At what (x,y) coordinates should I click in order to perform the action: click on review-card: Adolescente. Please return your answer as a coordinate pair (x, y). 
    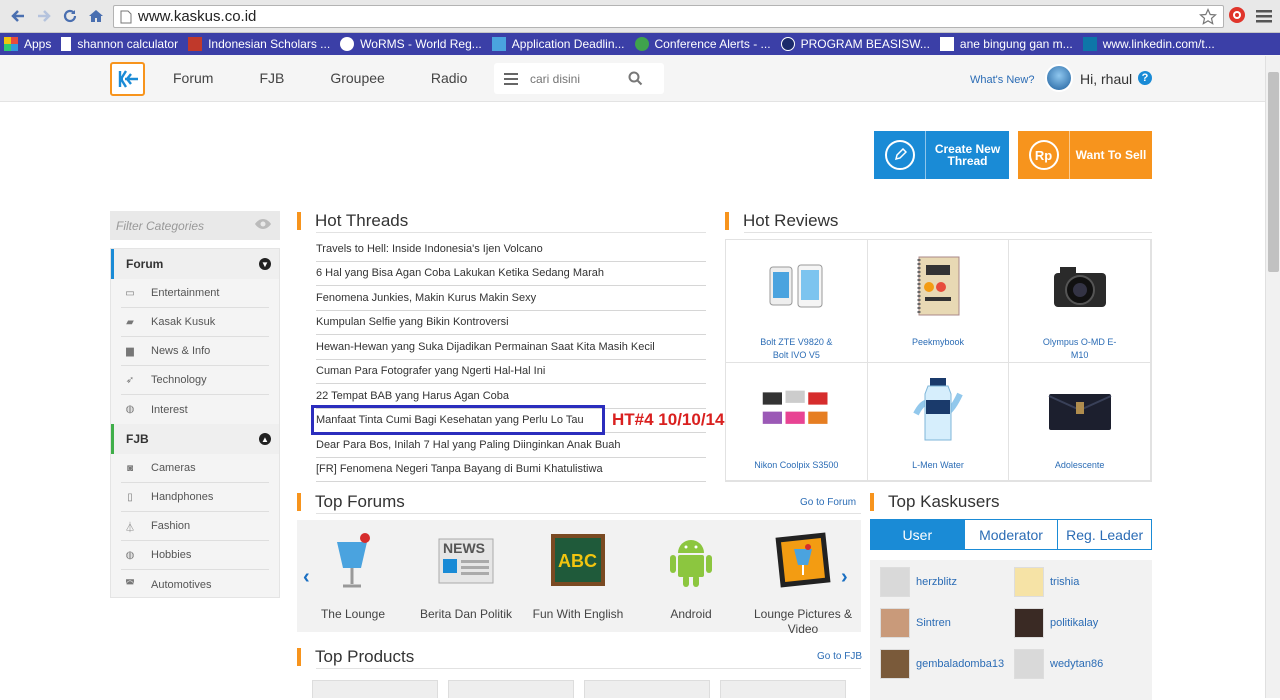
    Looking at the image, I should click on (1080, 422).